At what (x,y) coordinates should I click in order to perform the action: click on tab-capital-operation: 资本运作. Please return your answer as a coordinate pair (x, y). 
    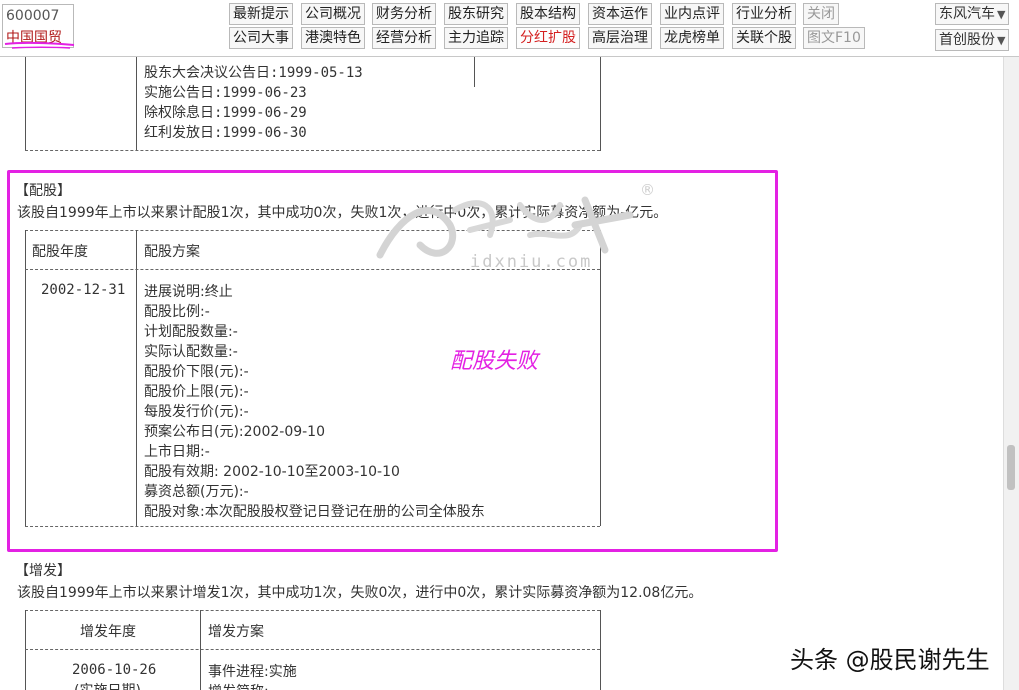
    Looking at the image, I should click on (620, 14).